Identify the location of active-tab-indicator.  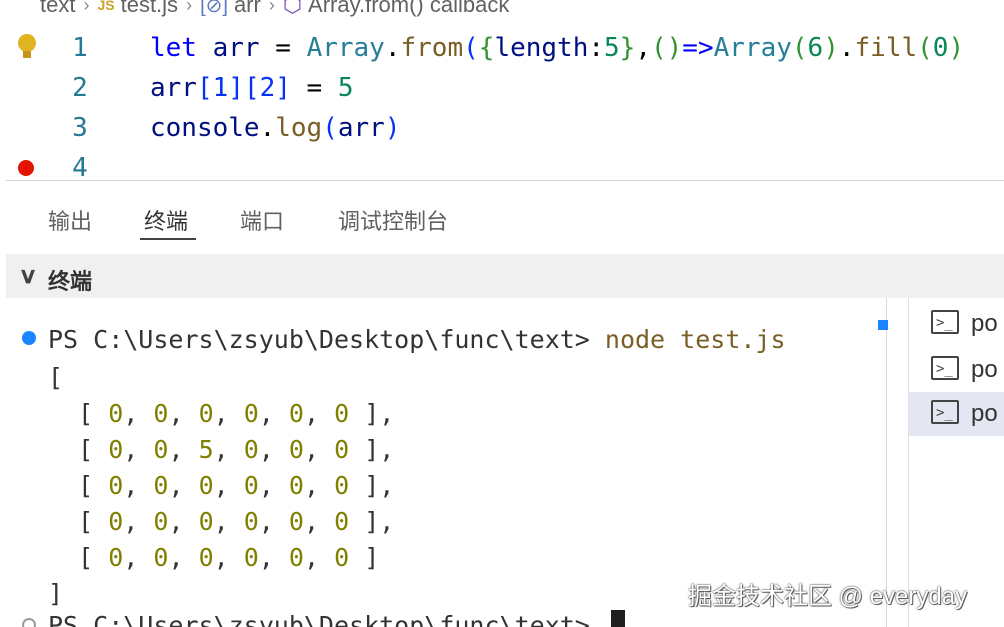
(168, 239).